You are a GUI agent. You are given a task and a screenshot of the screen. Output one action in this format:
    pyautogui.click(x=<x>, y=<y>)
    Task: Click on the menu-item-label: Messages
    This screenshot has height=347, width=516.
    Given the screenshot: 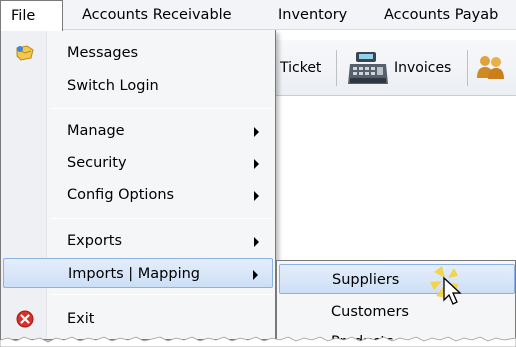 What is the action you would take?
    pyautogui.click(x=103, y=53)
    